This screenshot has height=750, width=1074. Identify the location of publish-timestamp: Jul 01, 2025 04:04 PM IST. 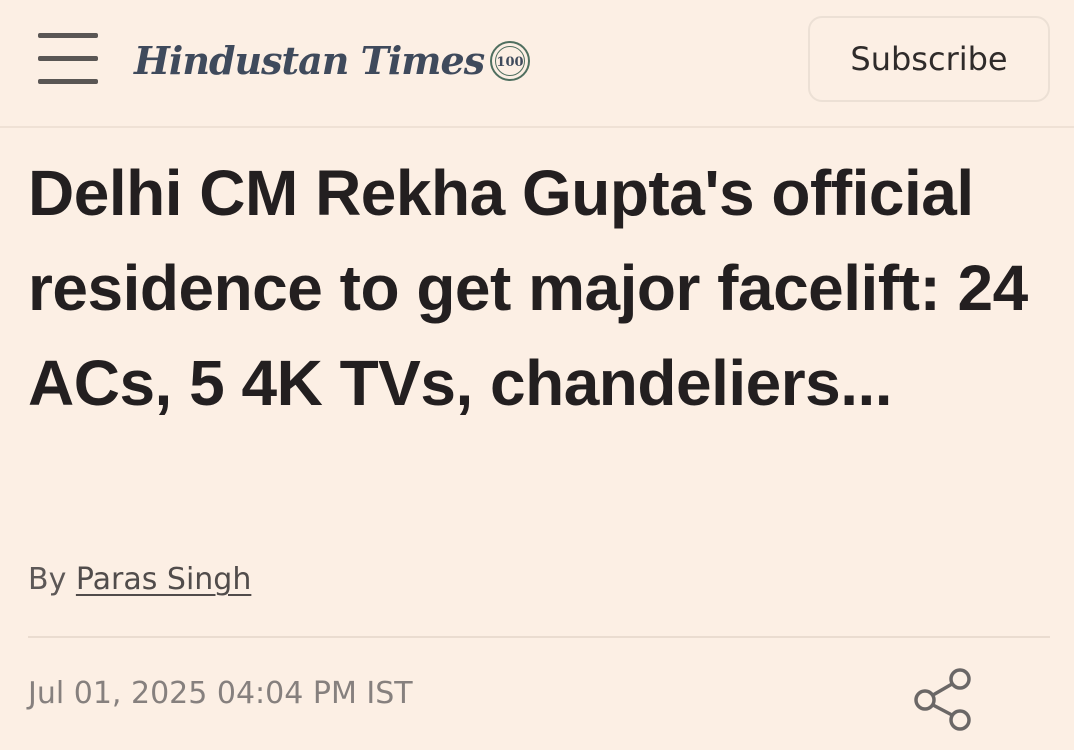
(220, 693).